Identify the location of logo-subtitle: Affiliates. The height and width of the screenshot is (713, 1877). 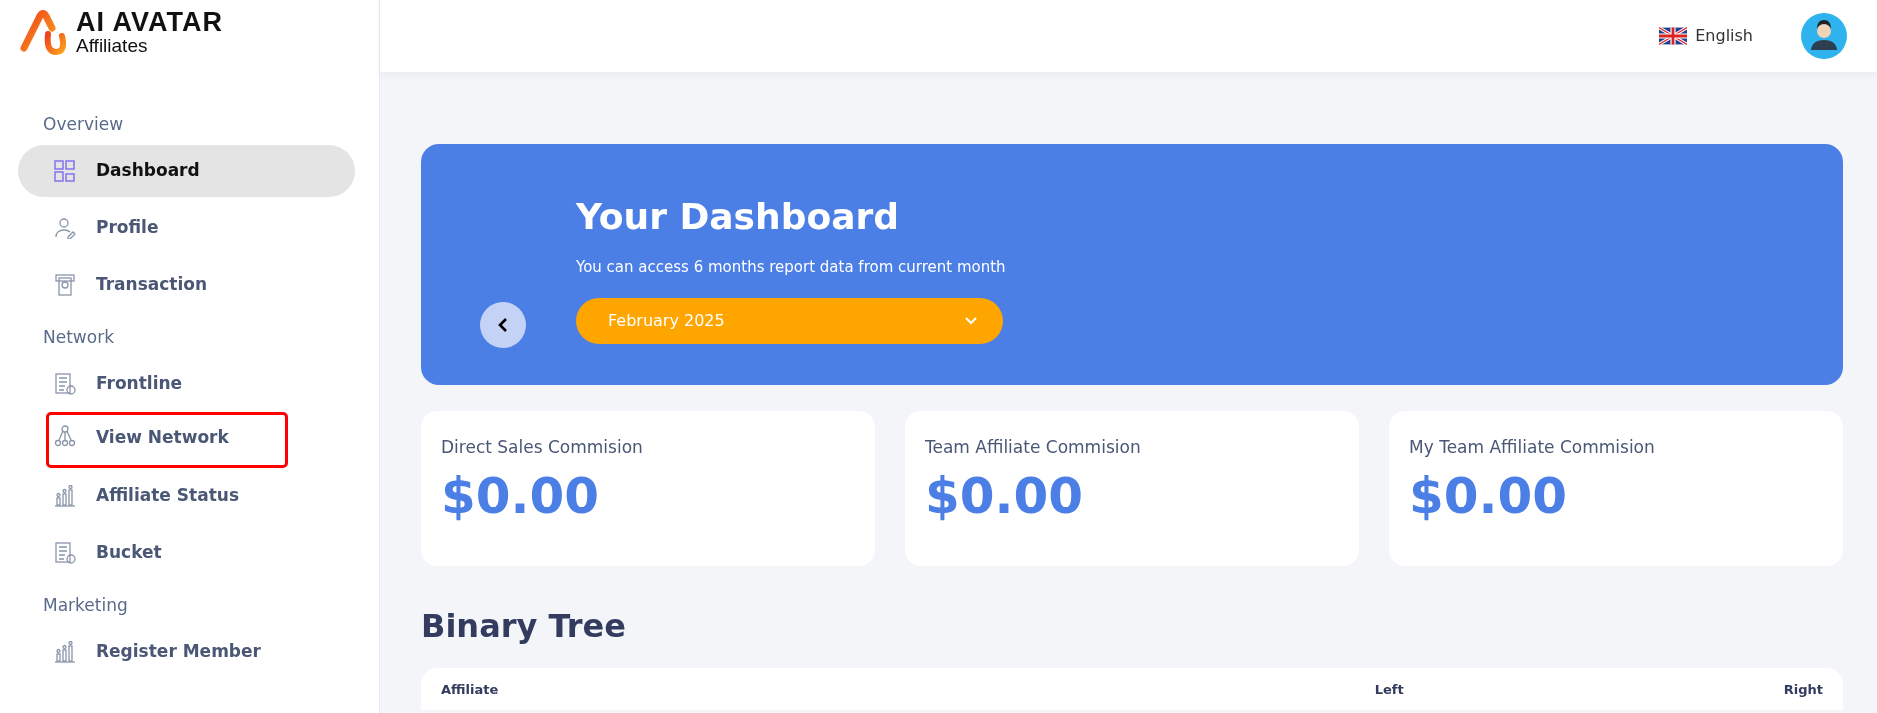
(112, 45).